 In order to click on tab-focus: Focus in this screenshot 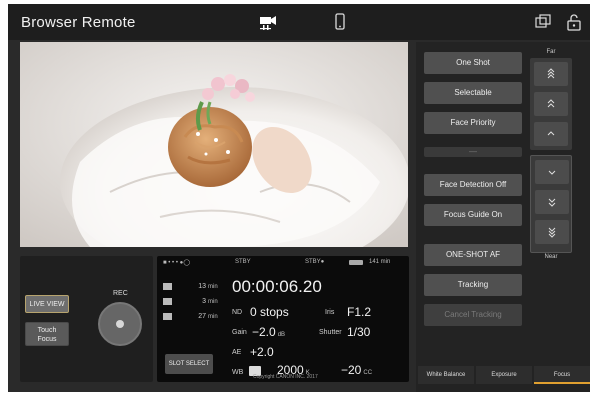, I will do `click(562, 375)`.